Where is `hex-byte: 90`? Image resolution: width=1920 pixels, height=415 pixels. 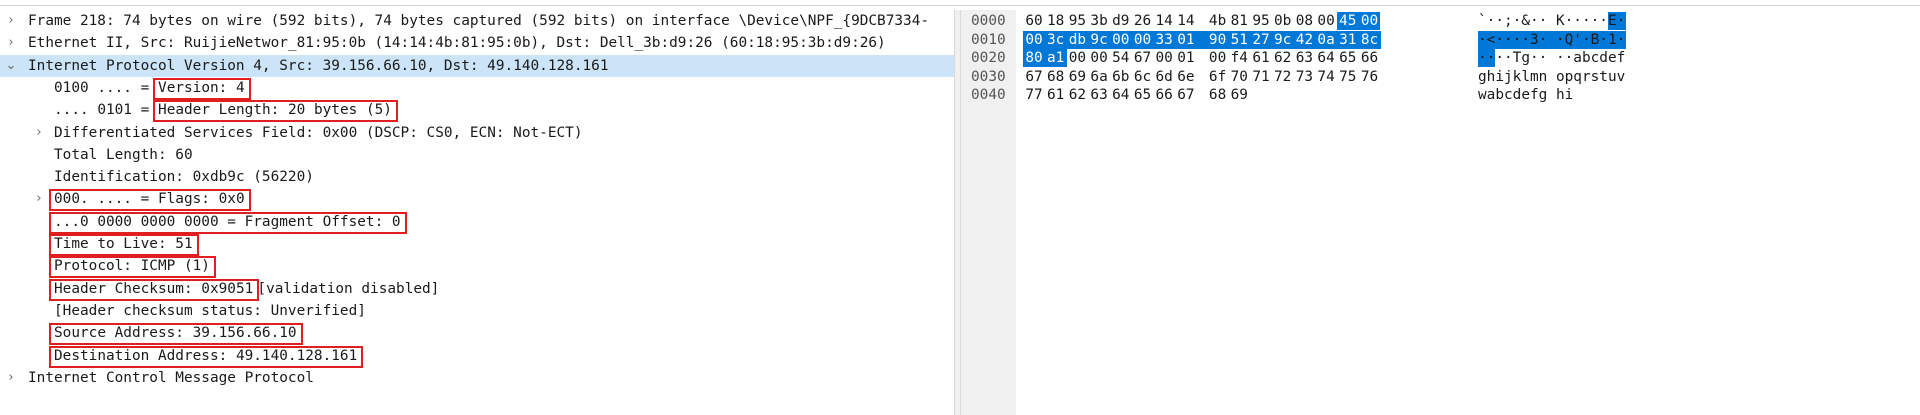
hex-byte: 90 is located at coordinates (1218, 40).